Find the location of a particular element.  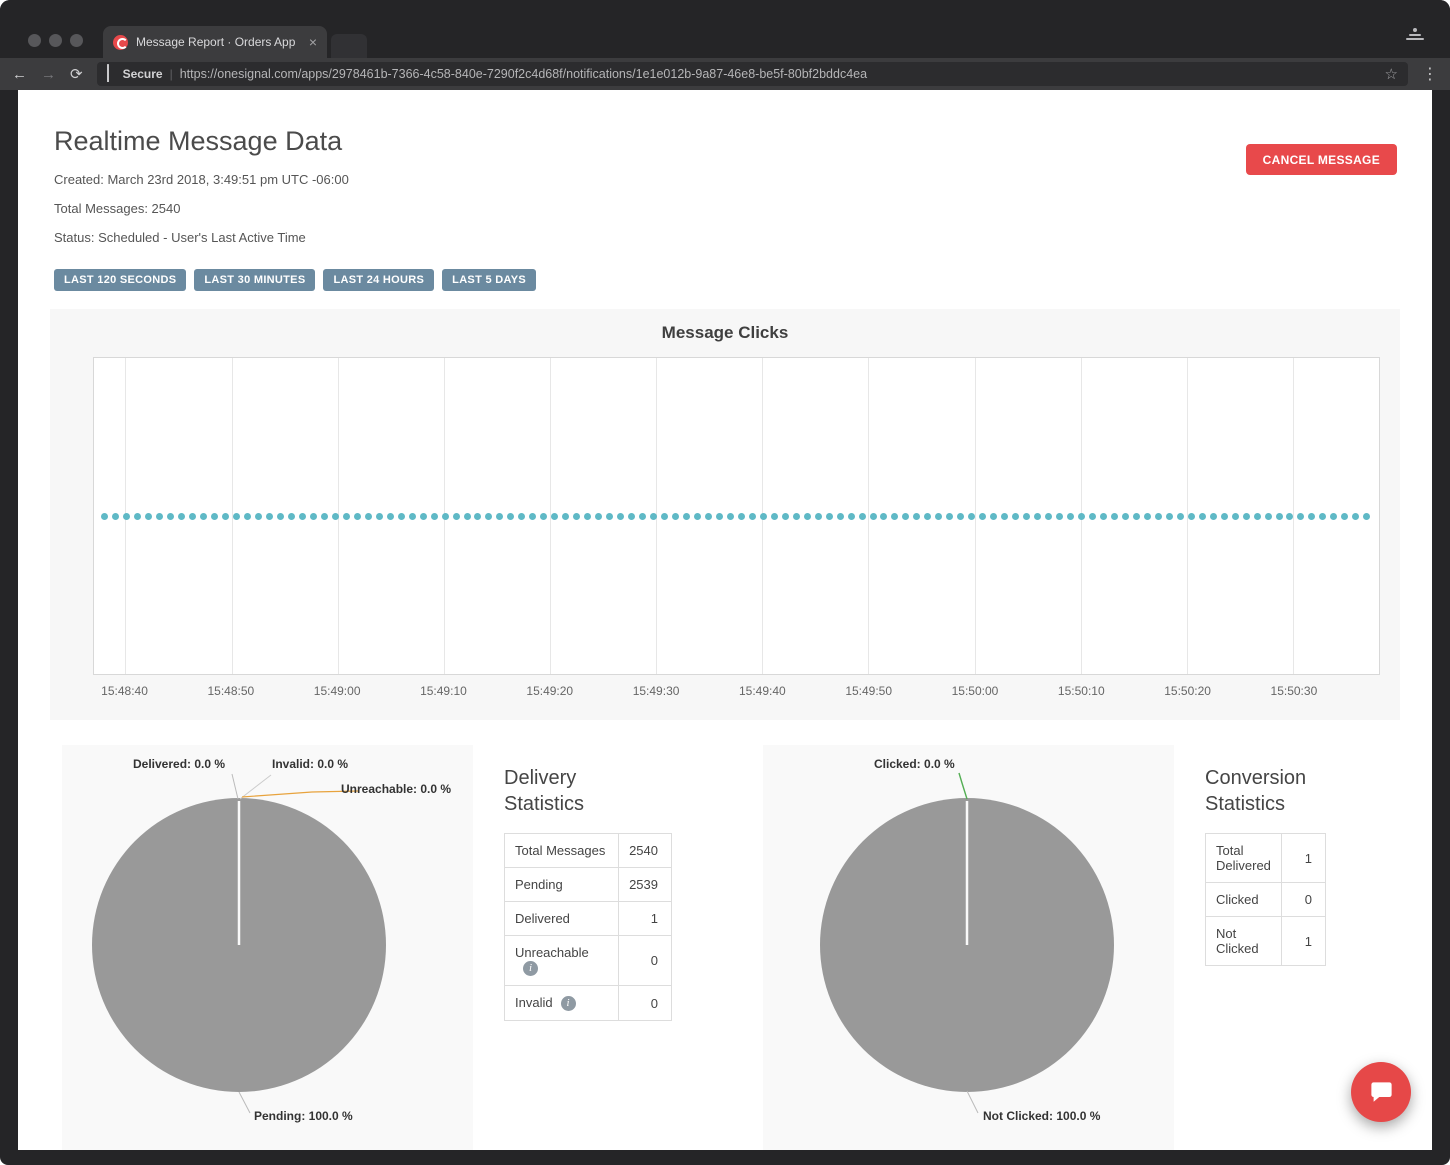

chat-launcher-button is located at coordinates (1381, 1092).